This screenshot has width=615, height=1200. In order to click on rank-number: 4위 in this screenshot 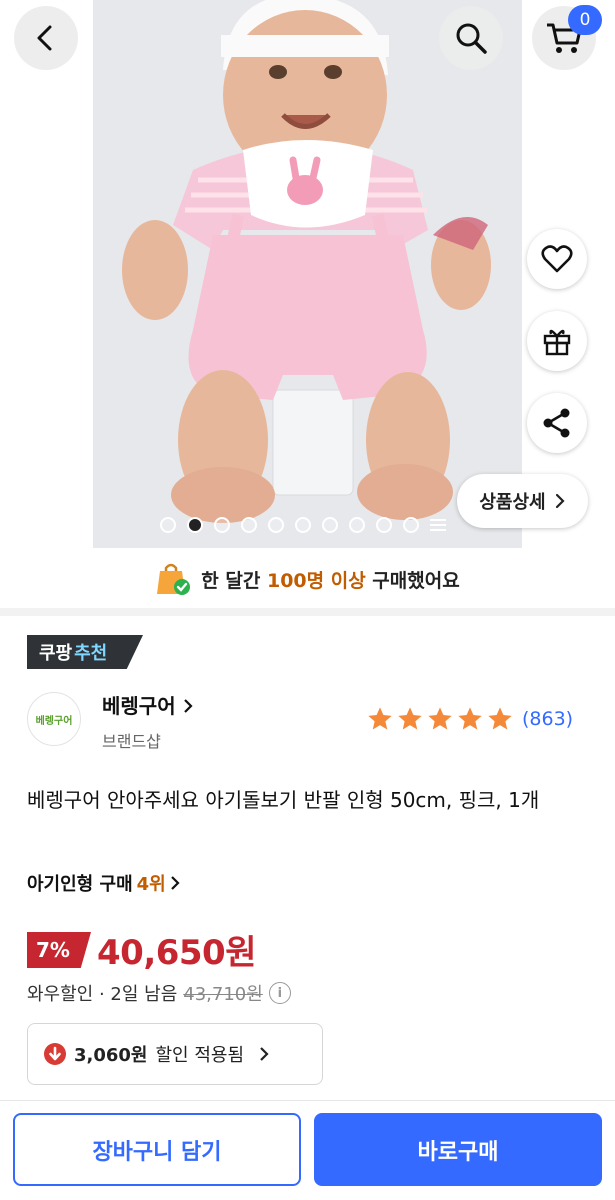, I will do `click(151, 884)`.